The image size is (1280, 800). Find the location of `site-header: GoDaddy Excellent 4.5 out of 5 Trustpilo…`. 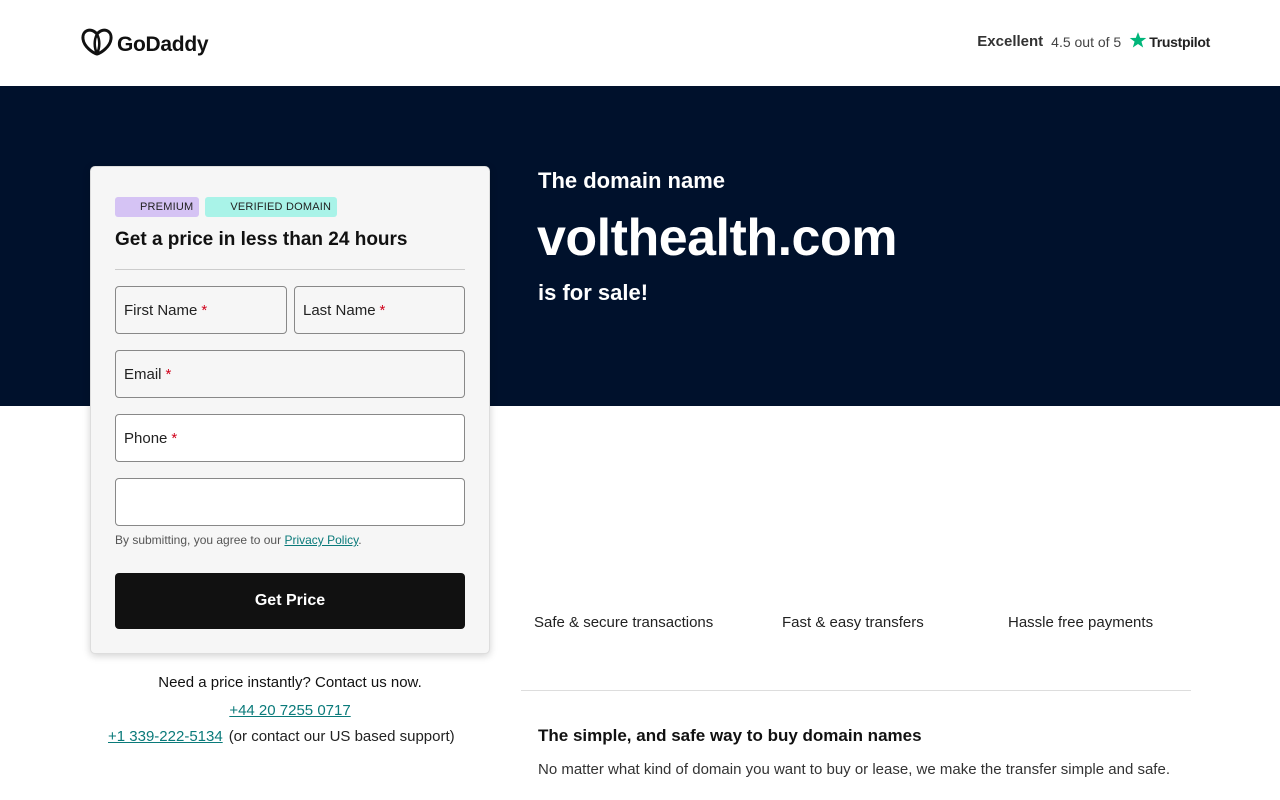

site-header: GoDaddy Excellent 4.5 out of 5 Trustpilo… is located at coordinates (640, 43).